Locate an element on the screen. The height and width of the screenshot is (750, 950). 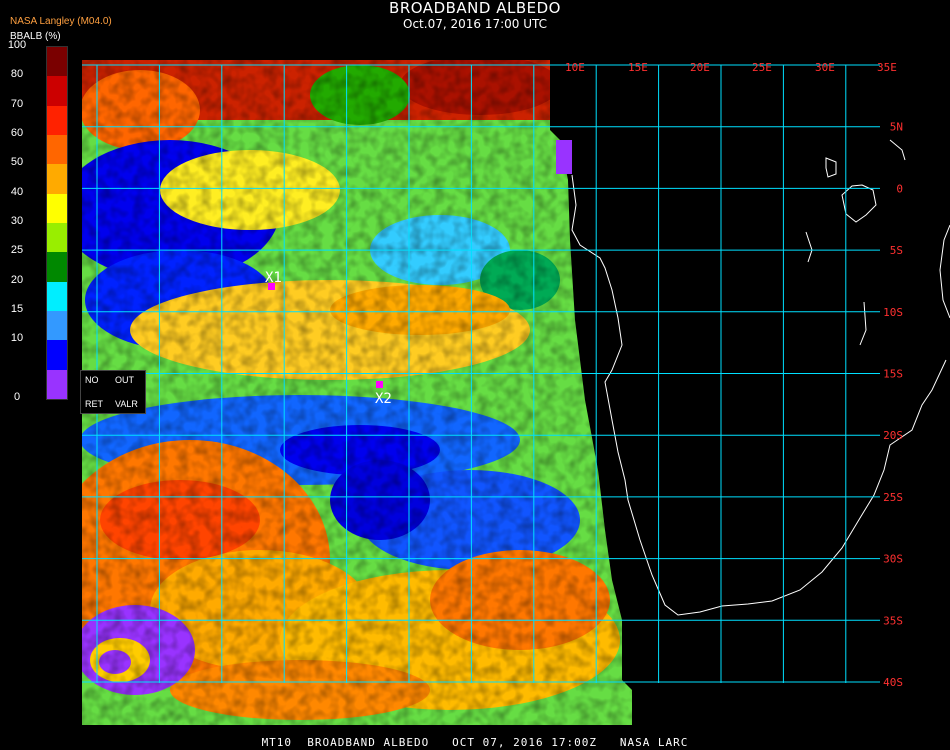
colorbar-tick-label: 20 is located at coordinates (17, 279).